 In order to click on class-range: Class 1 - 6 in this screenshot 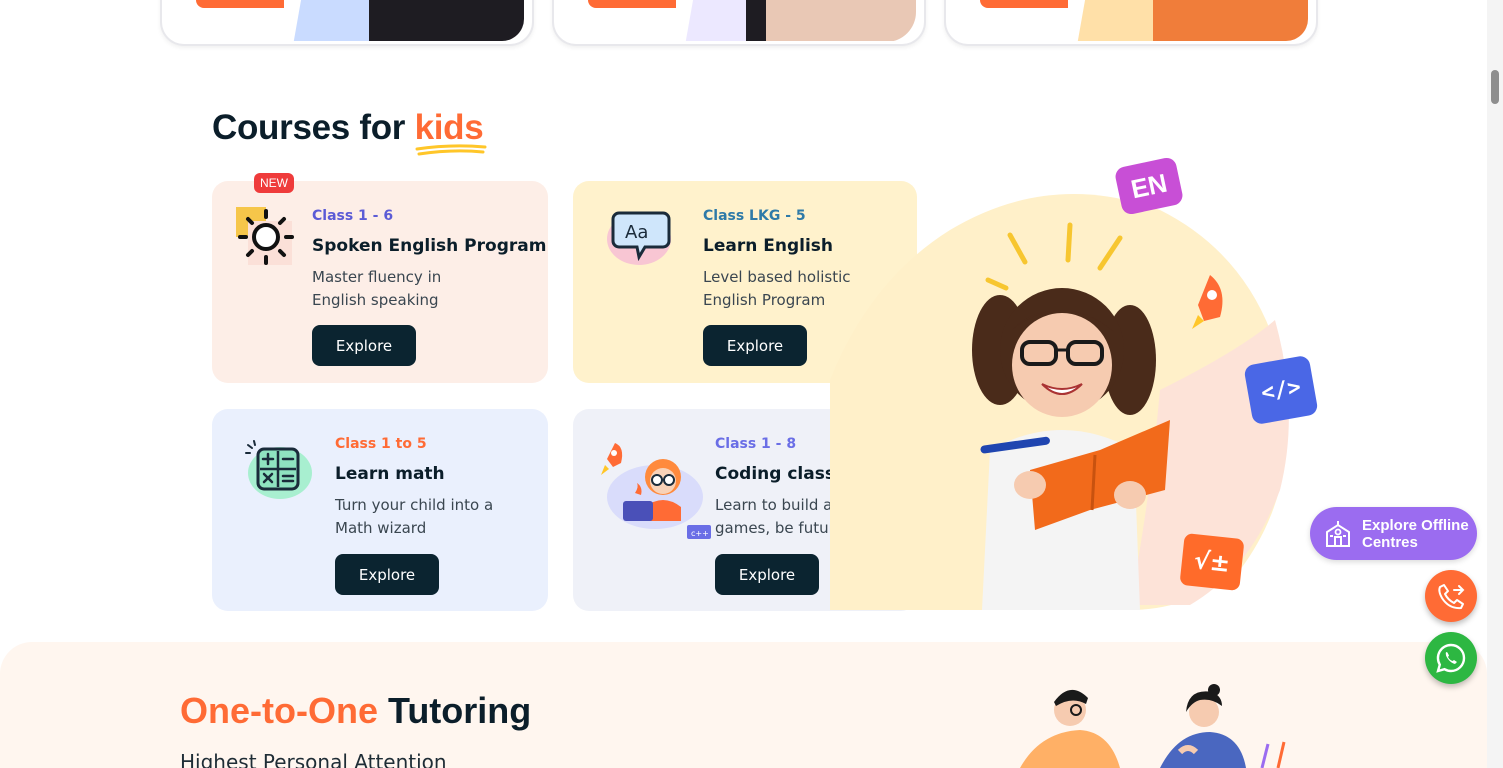, I will do `click(353, 216)`.